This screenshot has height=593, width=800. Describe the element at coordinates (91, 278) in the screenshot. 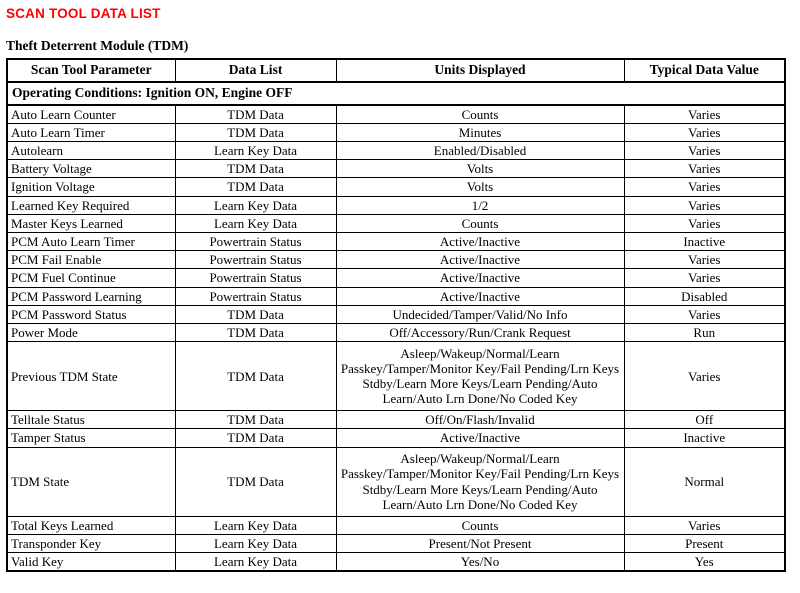

I see `cell-scan-tool-parameter: PCM Fuel Continue` at that location.